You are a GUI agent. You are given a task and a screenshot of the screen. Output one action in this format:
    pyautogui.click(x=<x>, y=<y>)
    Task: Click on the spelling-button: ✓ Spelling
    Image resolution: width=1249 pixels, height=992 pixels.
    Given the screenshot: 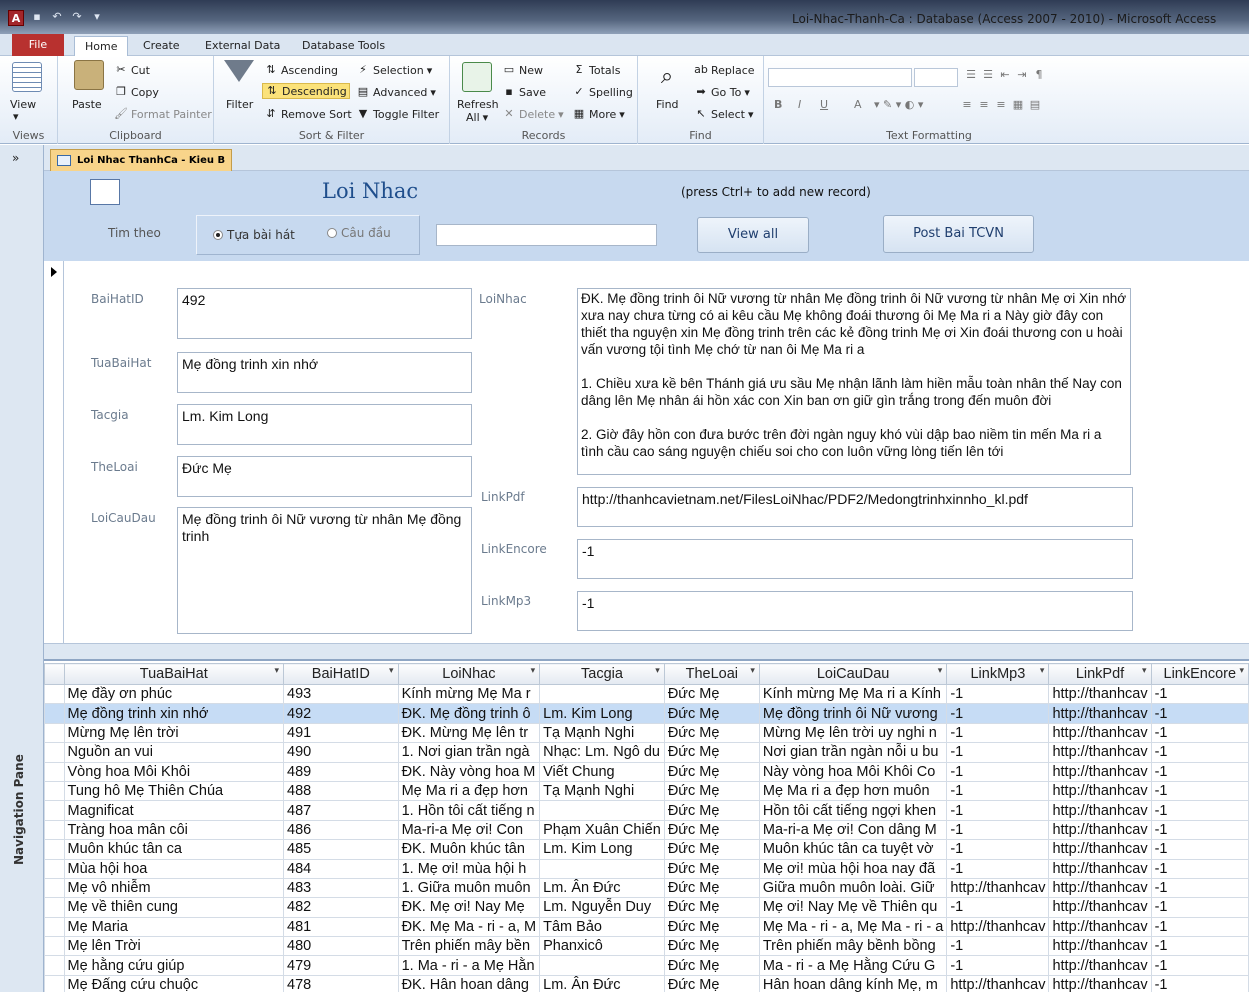 What is the action you would take?
    pyautogui.click(x=602, y=92)
    